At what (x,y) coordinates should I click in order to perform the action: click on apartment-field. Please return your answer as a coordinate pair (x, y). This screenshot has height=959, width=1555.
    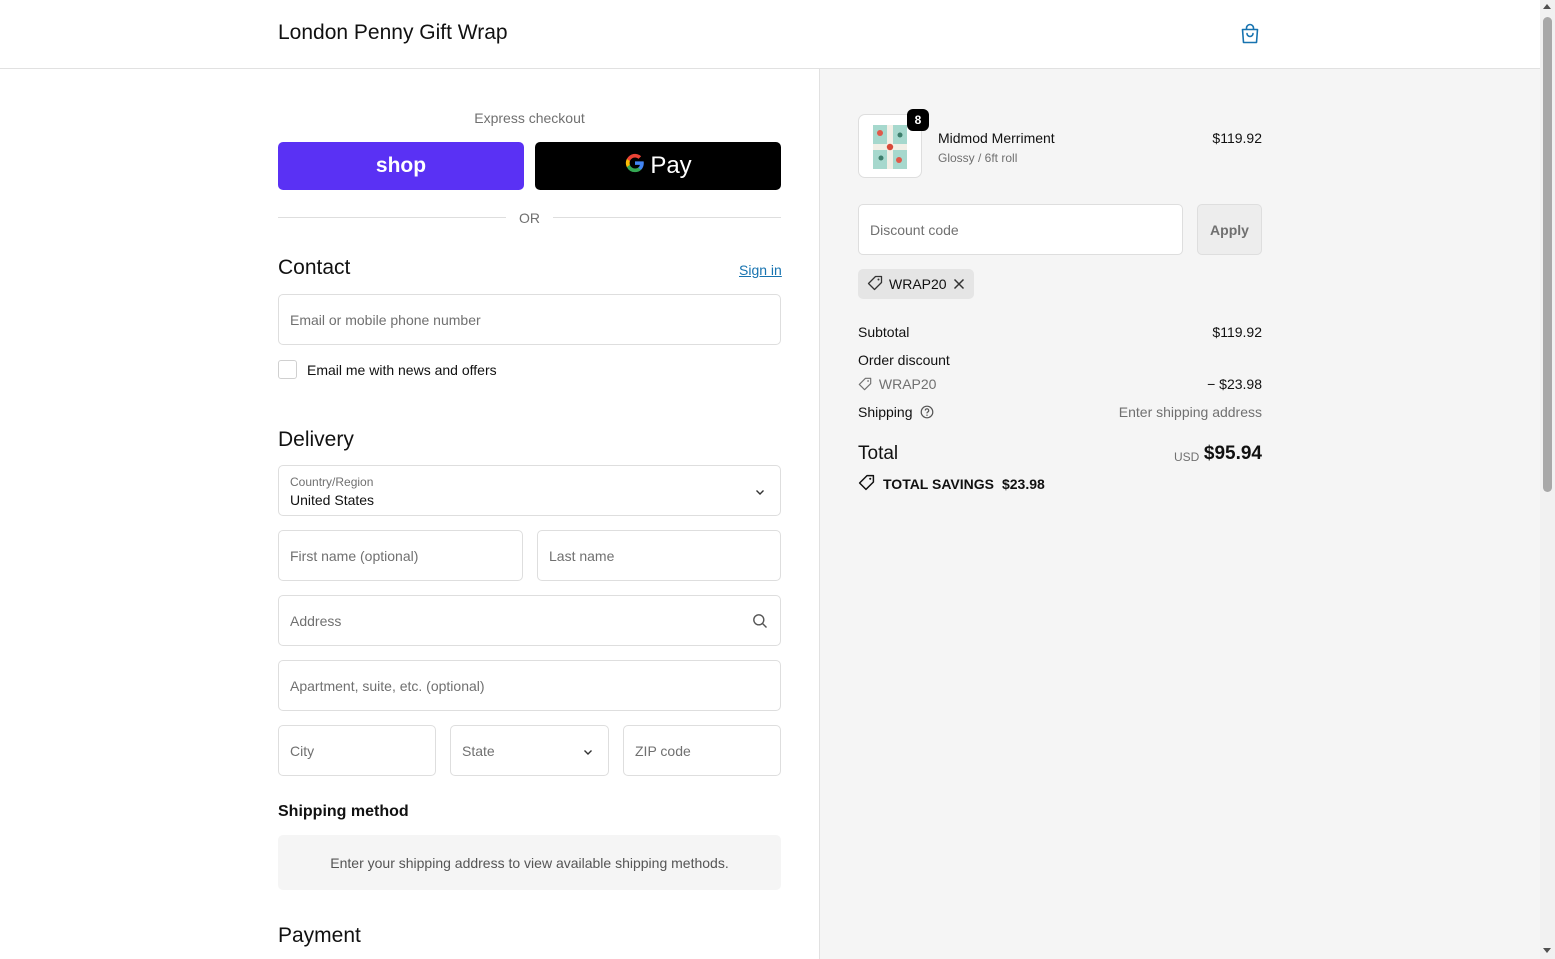
    Looking at the image, I should click on (529, 685).